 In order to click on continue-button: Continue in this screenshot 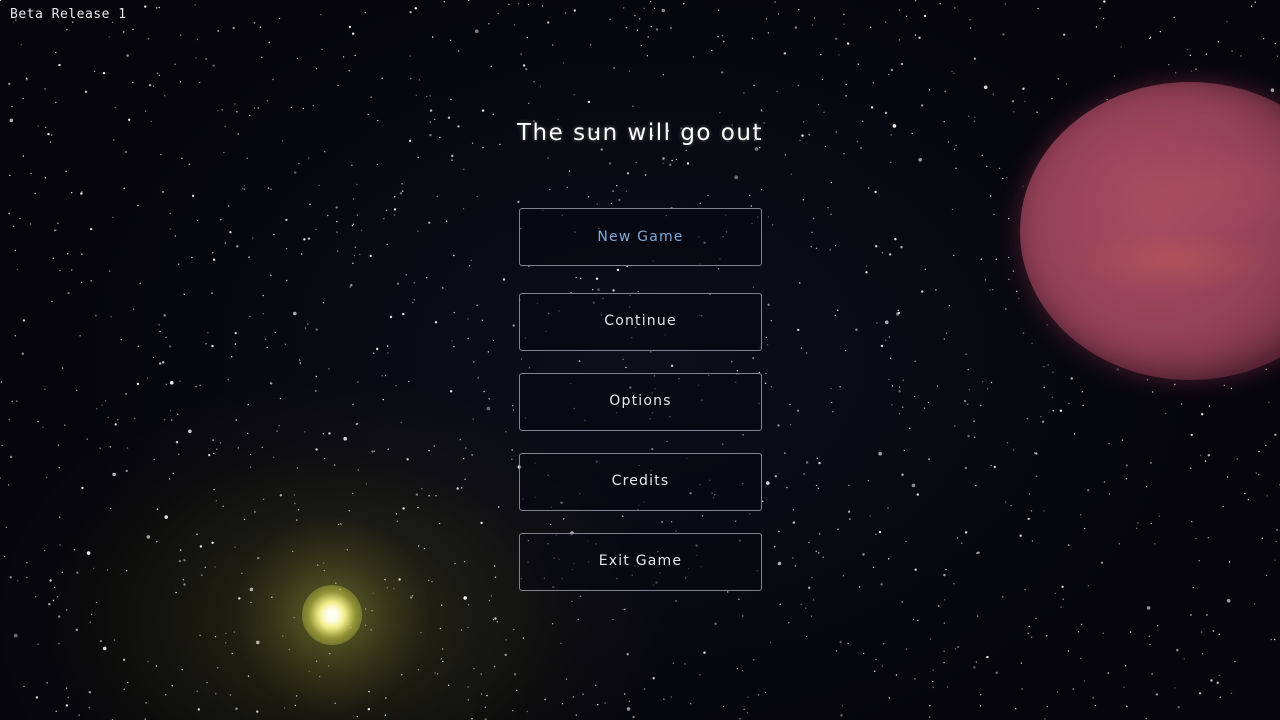, I will do `click(640, 322)`.